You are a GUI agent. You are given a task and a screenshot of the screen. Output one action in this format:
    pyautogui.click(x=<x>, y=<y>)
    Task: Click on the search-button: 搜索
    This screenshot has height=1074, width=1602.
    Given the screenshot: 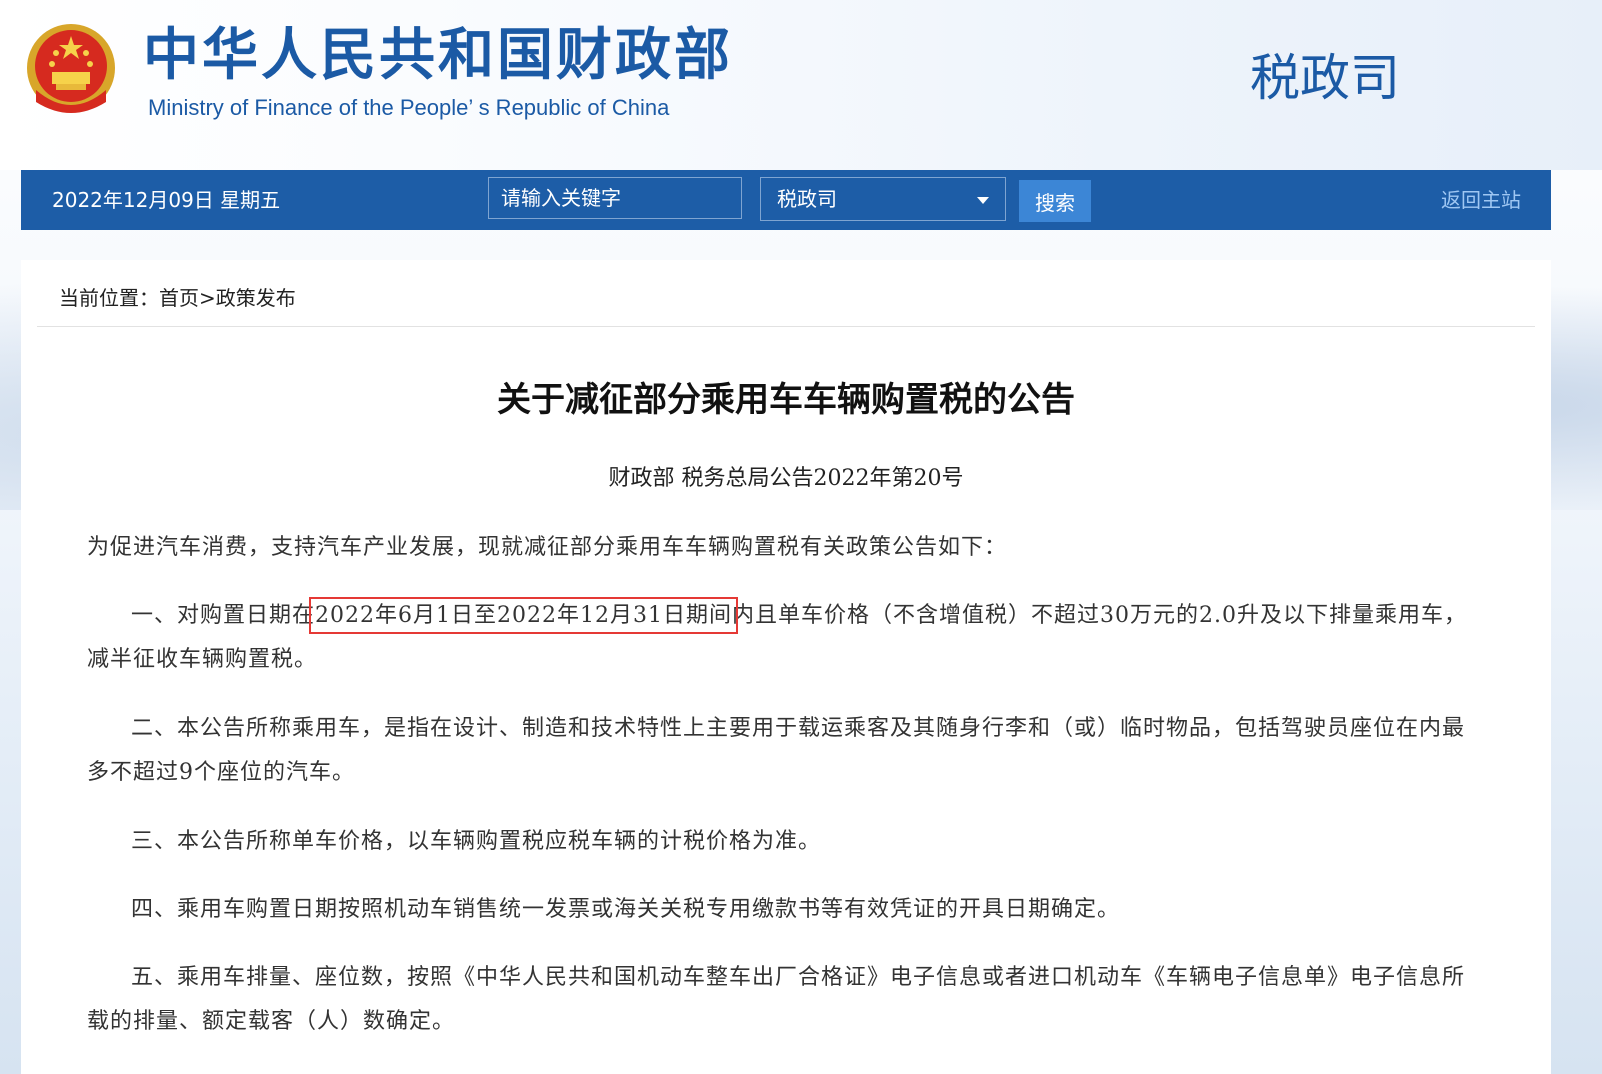 What is the action you would take?
    pyautogui.click(x=1055, y=201)
    